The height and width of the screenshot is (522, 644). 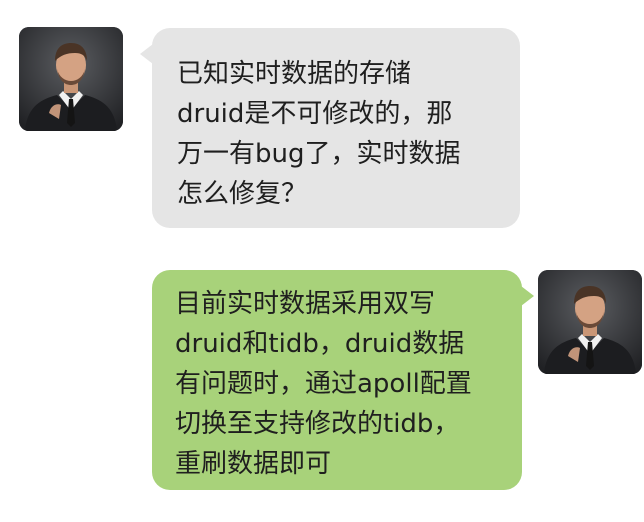 I want to click on message-line: 已知实时数据的存储, so click(x=294, y=74).